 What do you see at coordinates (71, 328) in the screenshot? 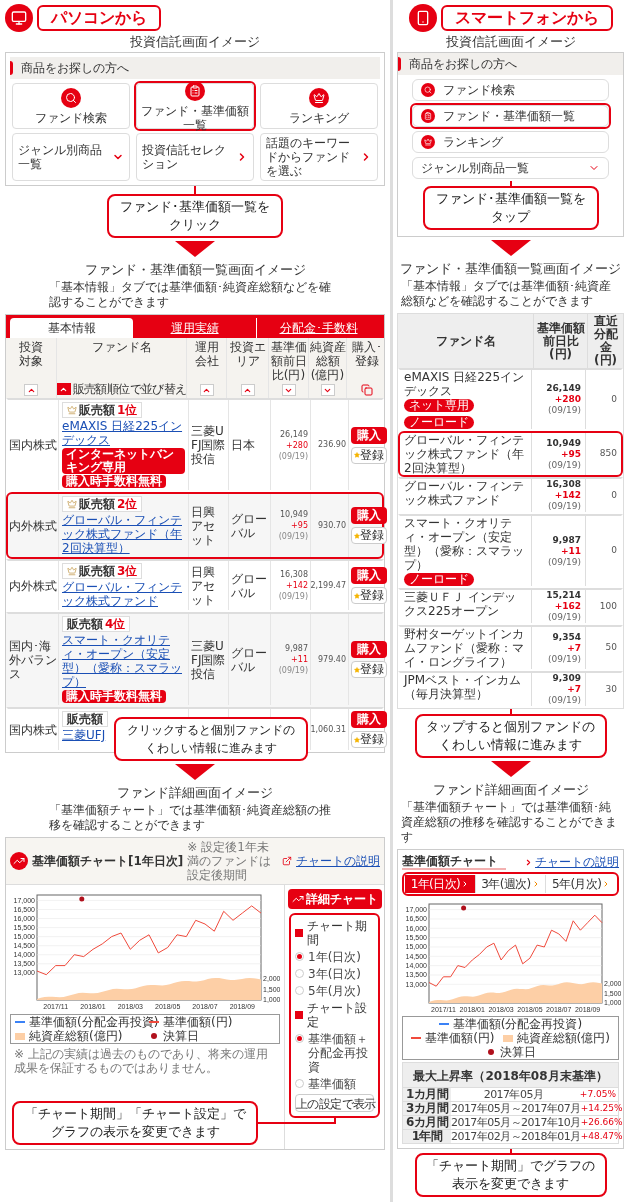
I see `tab: 基本情報` at bounding box center [71, 328].